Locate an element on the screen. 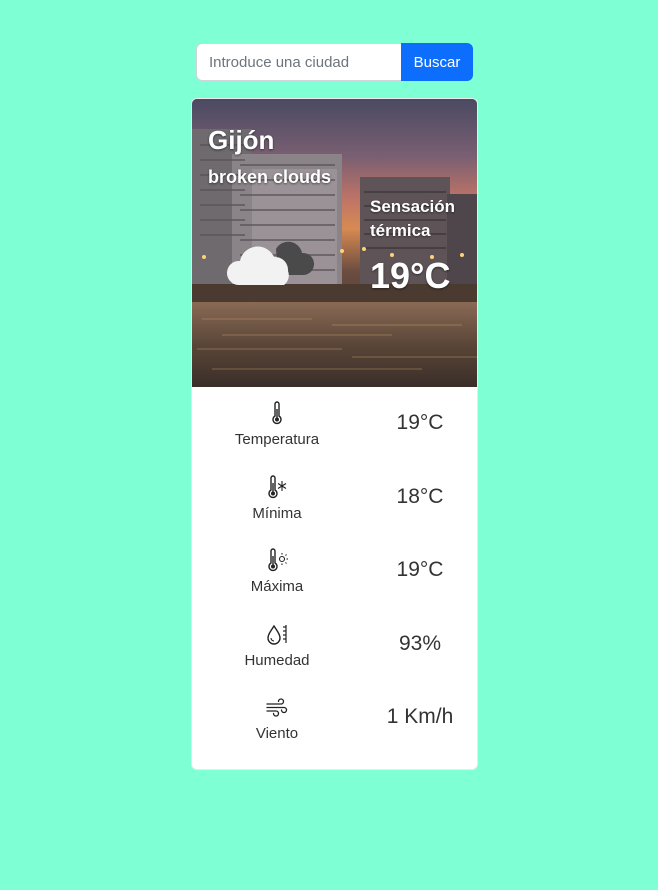 The width and height of the screenshot is (658, 890). moisture-icon is located at coordinates (277, 634).